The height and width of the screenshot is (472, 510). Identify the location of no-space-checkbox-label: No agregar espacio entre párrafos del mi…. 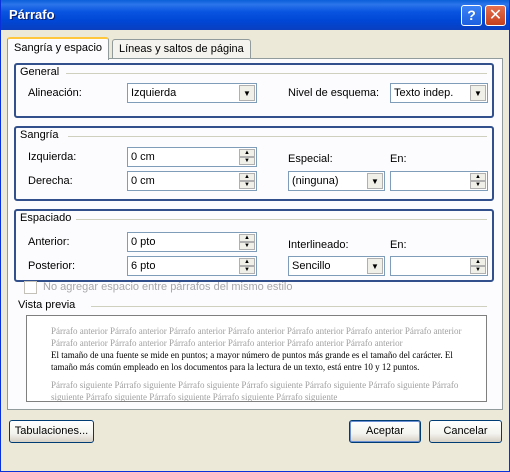
(168, 287).